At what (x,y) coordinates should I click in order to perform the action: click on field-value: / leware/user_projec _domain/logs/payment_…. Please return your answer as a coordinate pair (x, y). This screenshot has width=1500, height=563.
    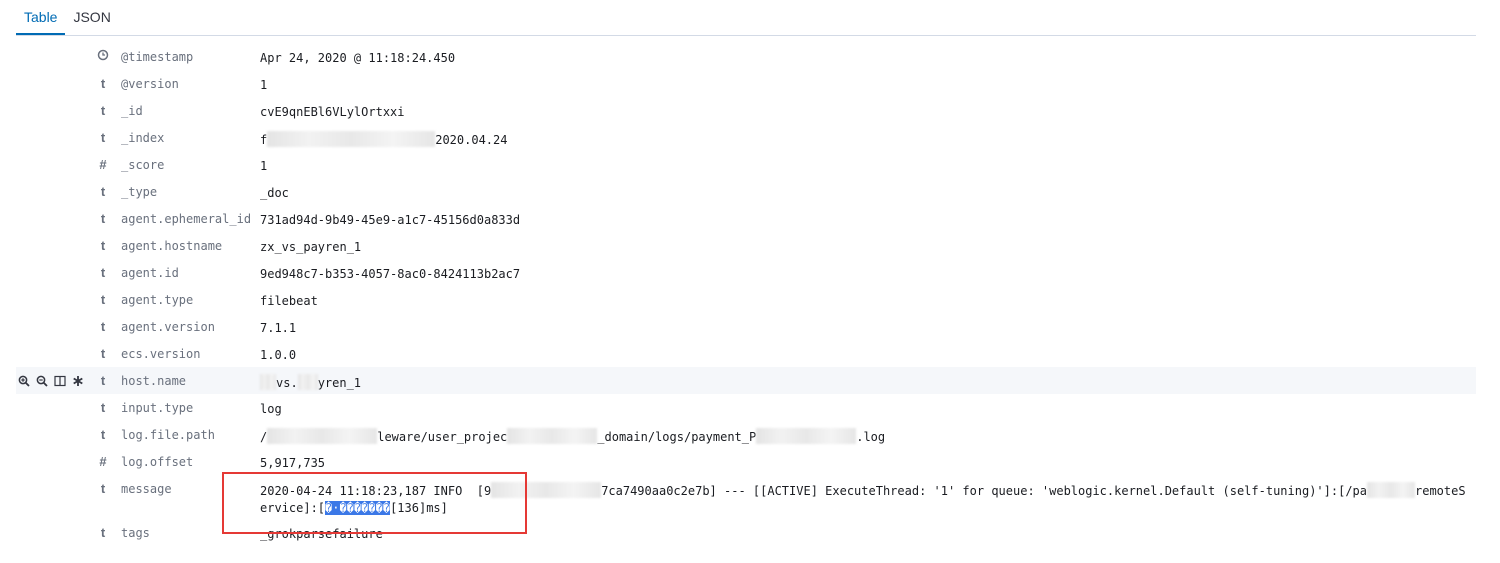
    Looking at the image, I should click on (866, 437).